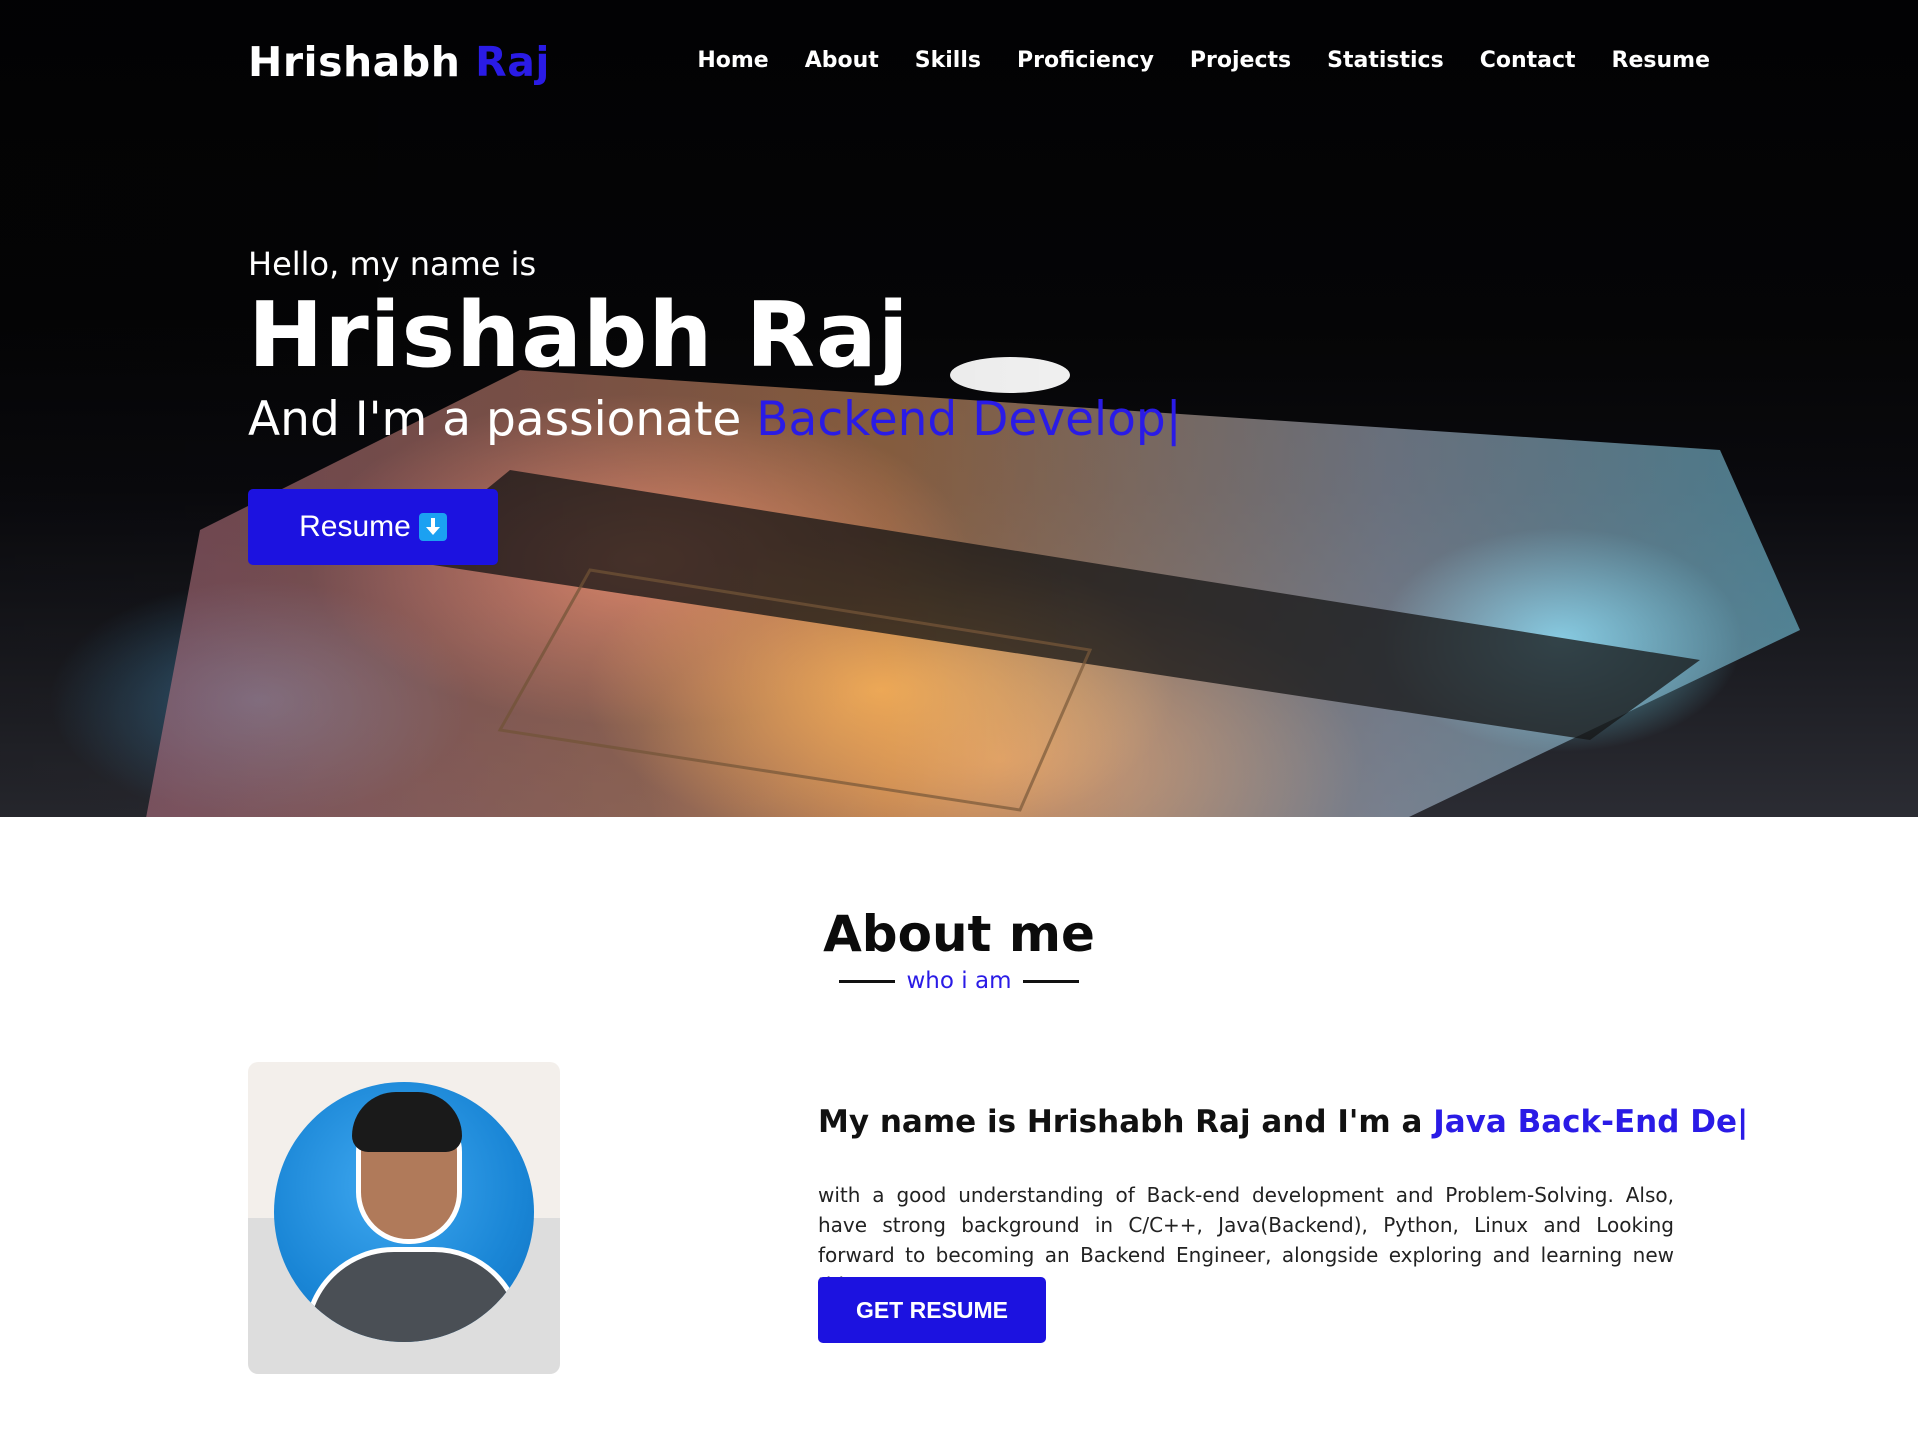 The width and height of the screenshot is (1918, 1438). I want to click on profile-avatar, so click(404, 1212).